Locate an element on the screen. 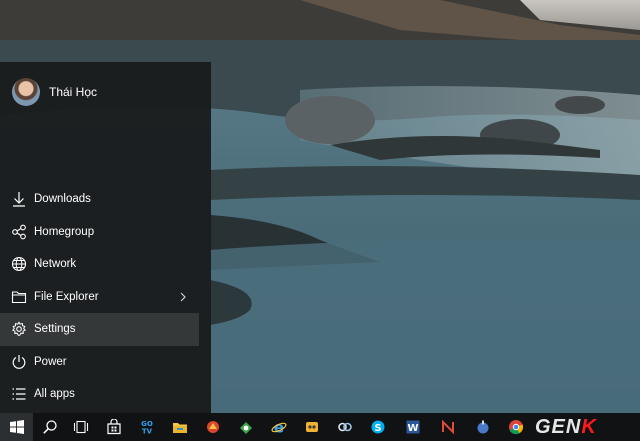 The height and width of the screenshot is (441, 640). app-link-icon is located at coordinates (344, 427).